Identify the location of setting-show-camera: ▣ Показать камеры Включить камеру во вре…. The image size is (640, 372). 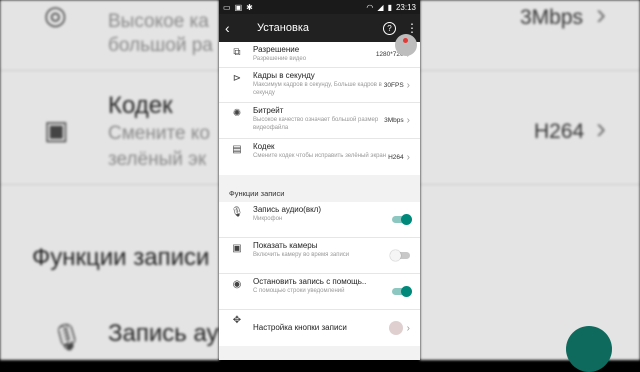
(319, 256).